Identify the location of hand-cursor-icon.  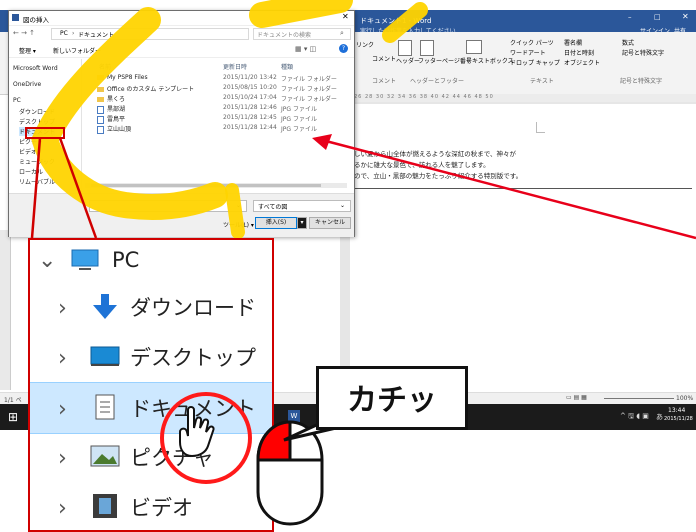
(197, 432).